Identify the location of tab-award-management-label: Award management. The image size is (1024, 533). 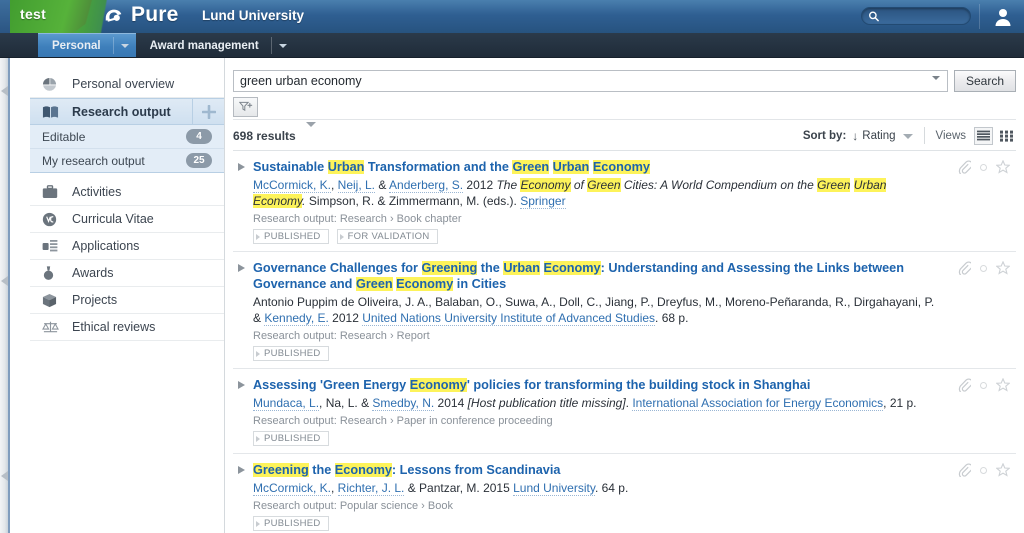
(204, 45).